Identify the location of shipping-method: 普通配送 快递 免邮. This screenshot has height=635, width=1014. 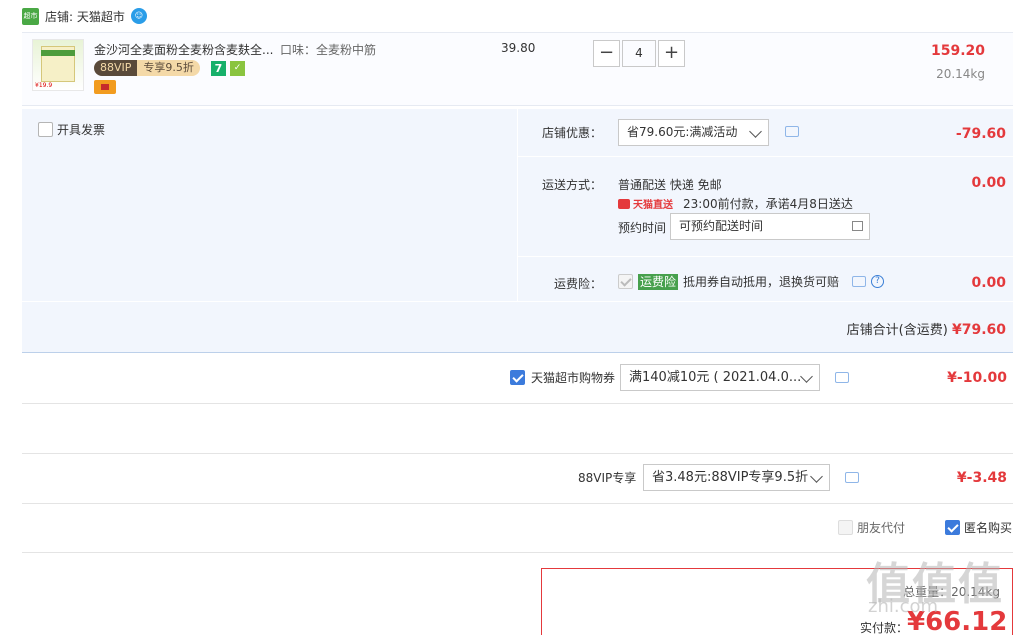
(670, 185).